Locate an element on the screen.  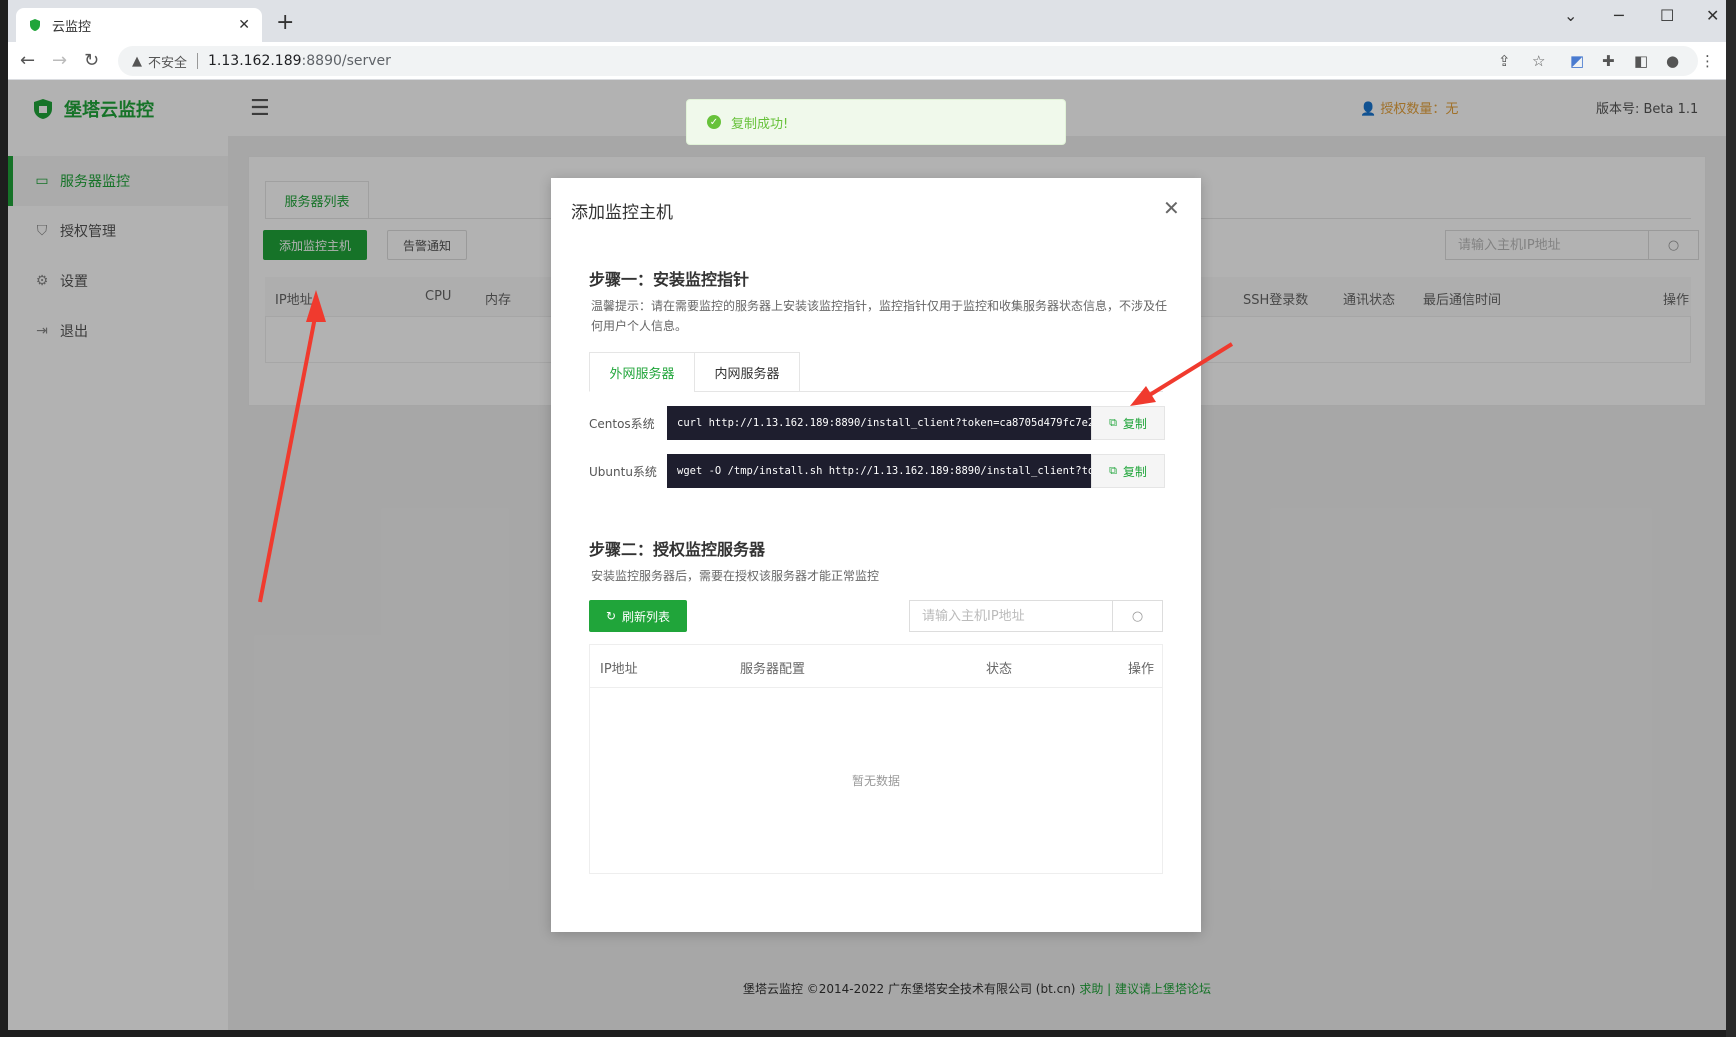
col-actions: 操作 is located at coordinates (1141, 669).